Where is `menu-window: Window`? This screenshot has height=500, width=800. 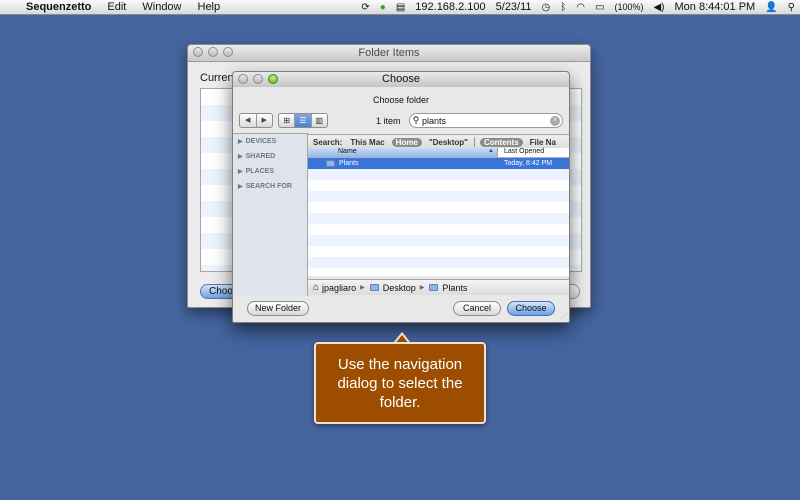 menu-window: Window is located at coordinates (161, 7).